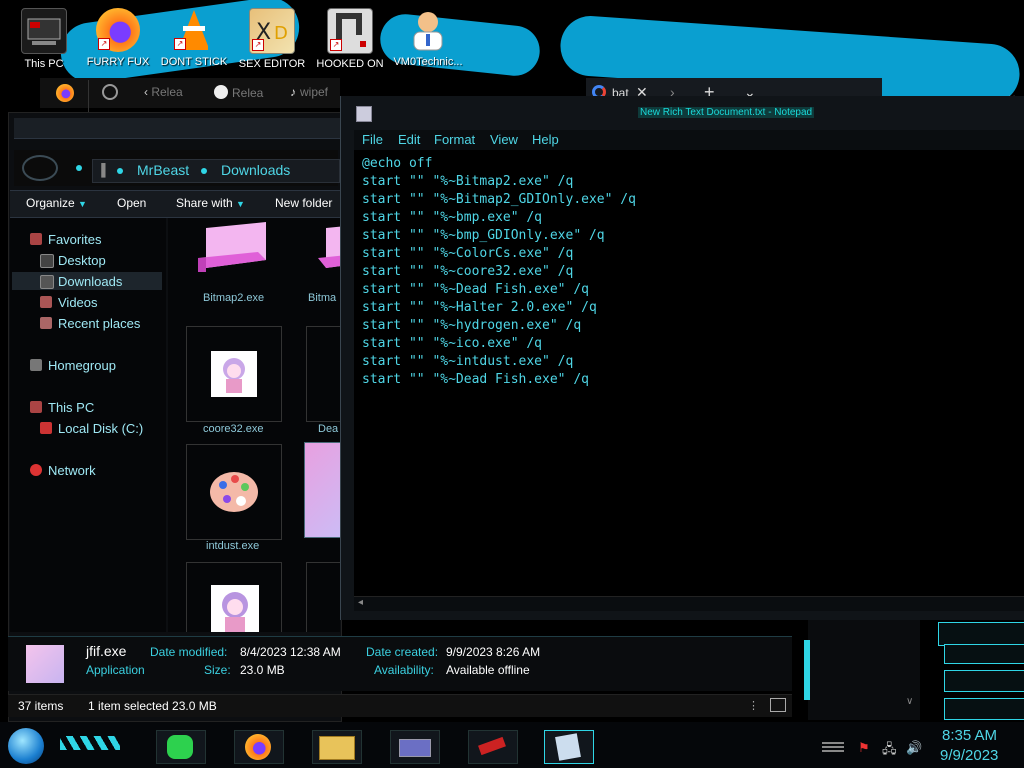 The width and height of the screenshot is (1024, 768). I want to click on hex-editor-icon: XD ↗, so click(272, 31).